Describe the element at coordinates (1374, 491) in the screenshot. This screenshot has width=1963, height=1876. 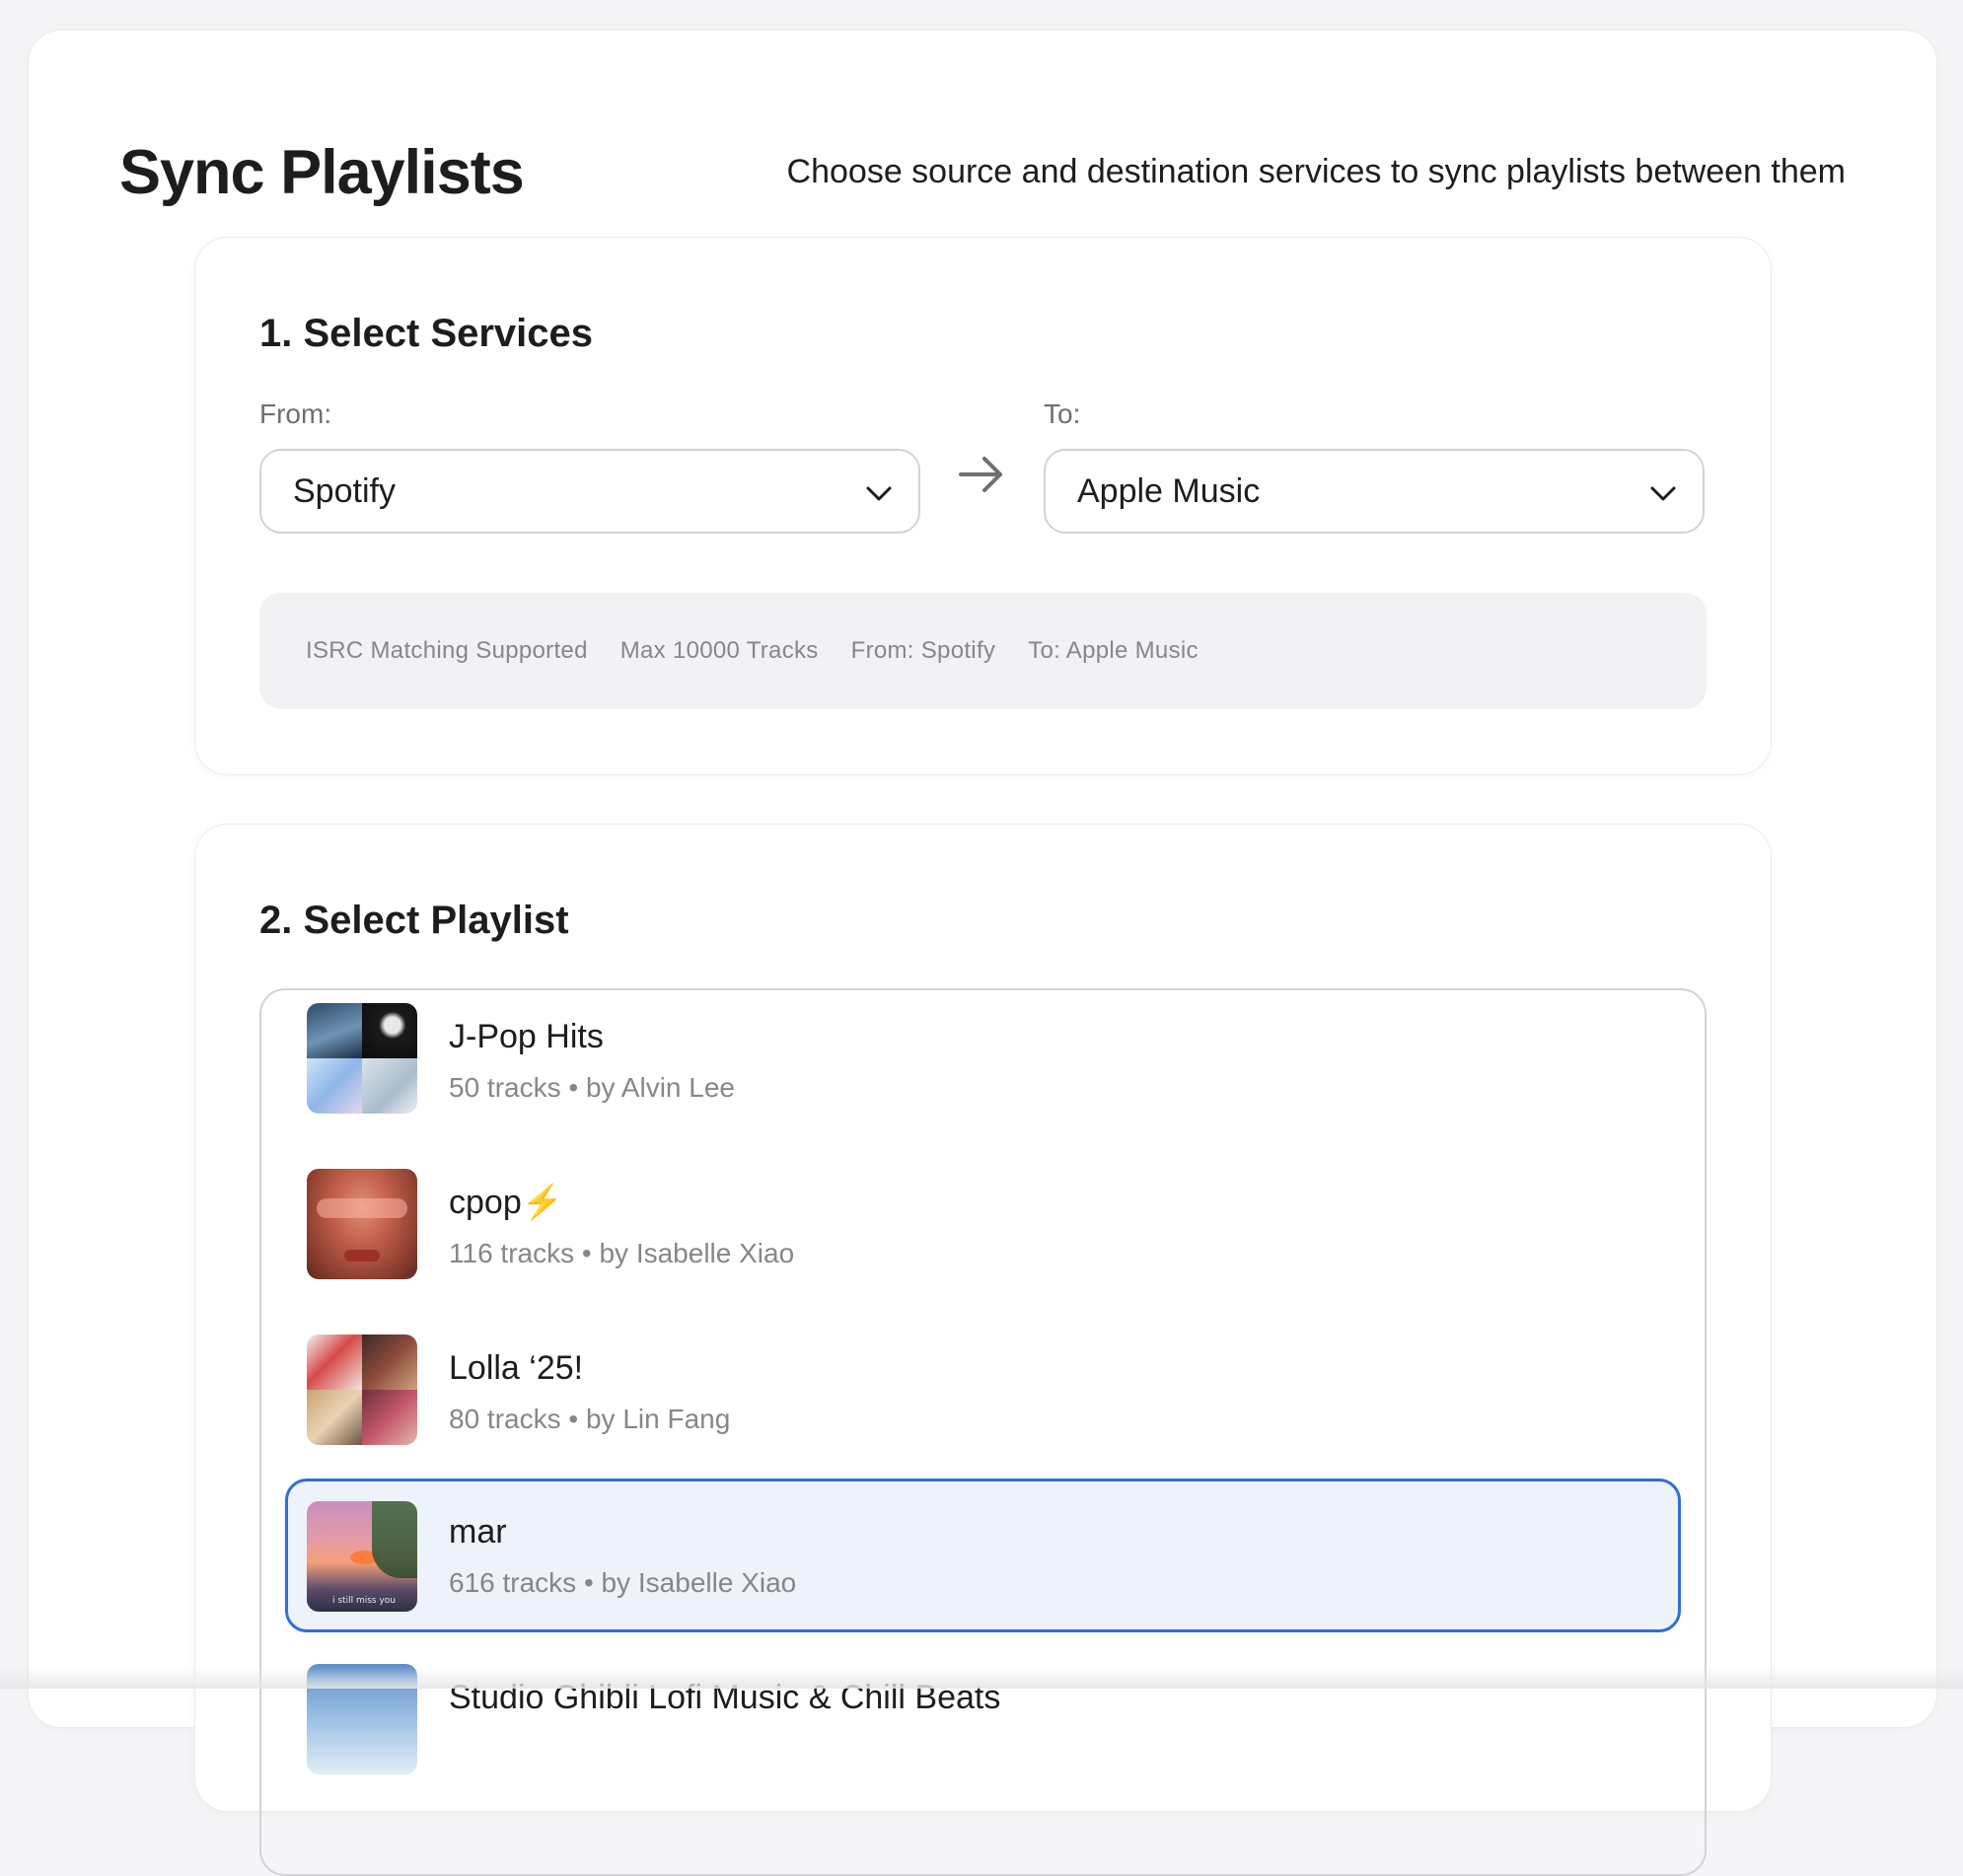
I see `to-service-select: Apple Music` at that location.